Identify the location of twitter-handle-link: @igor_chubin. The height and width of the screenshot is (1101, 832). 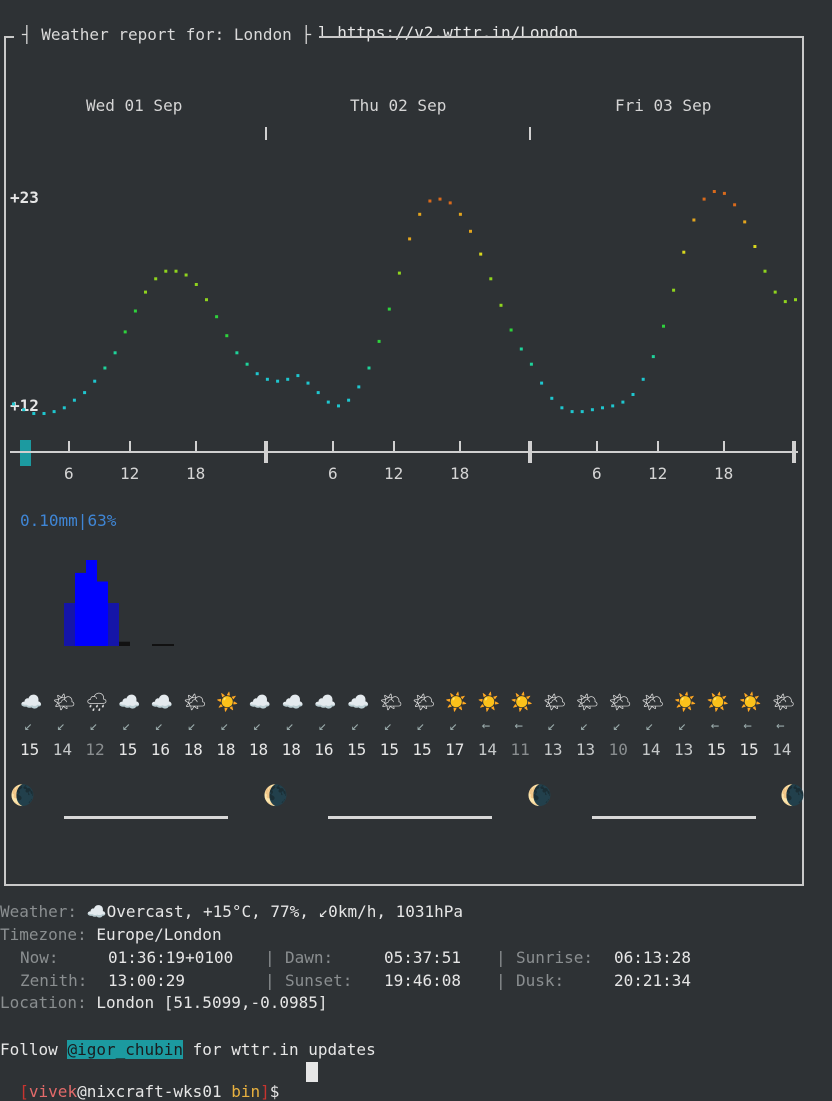
(125, 1049).